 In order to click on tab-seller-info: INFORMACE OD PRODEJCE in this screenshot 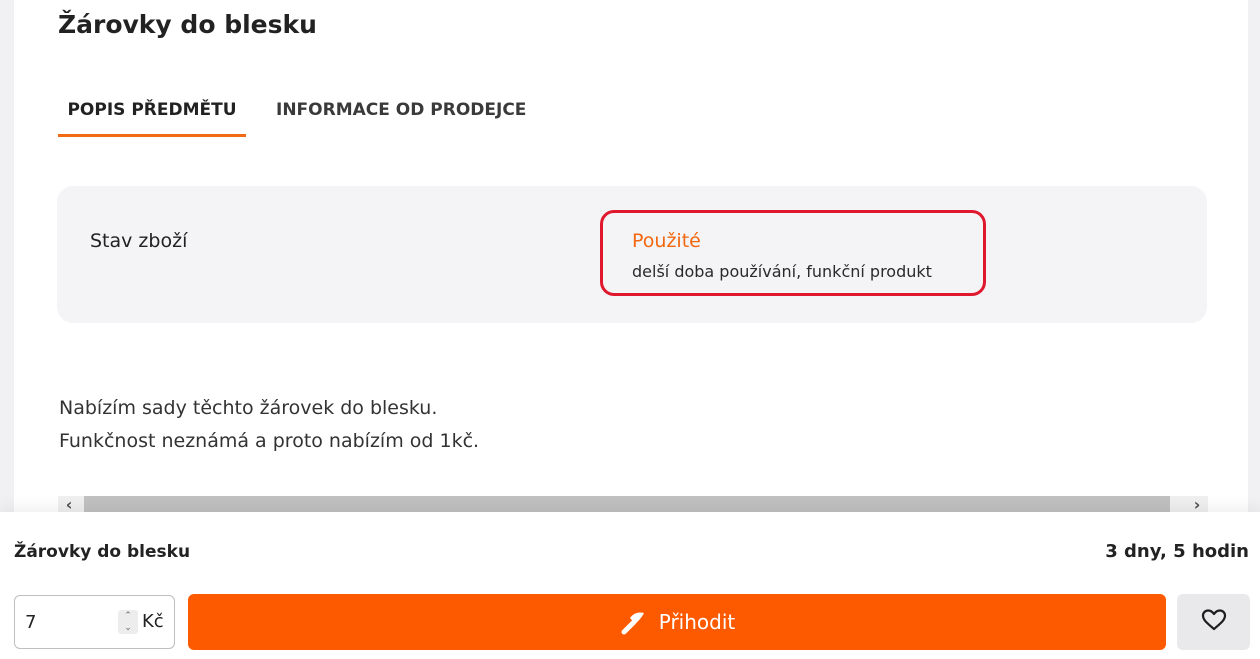, I will do `click(401, 115)`.